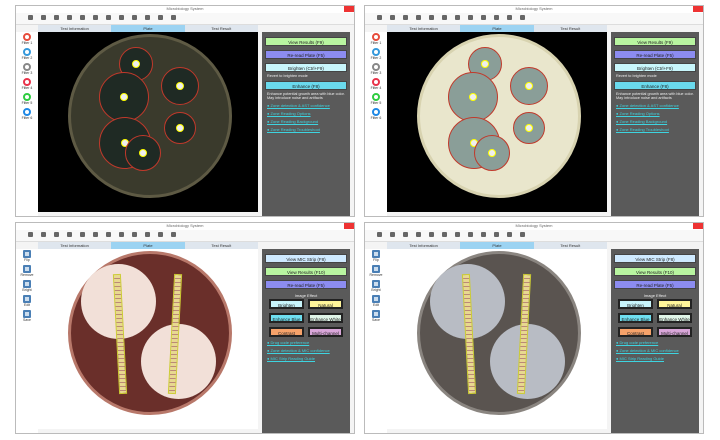 The image size is (720, 440). Describe the element at coordinates (674, 318) in the screenshot. I see `image-effect-button: Enhance White` at that location.